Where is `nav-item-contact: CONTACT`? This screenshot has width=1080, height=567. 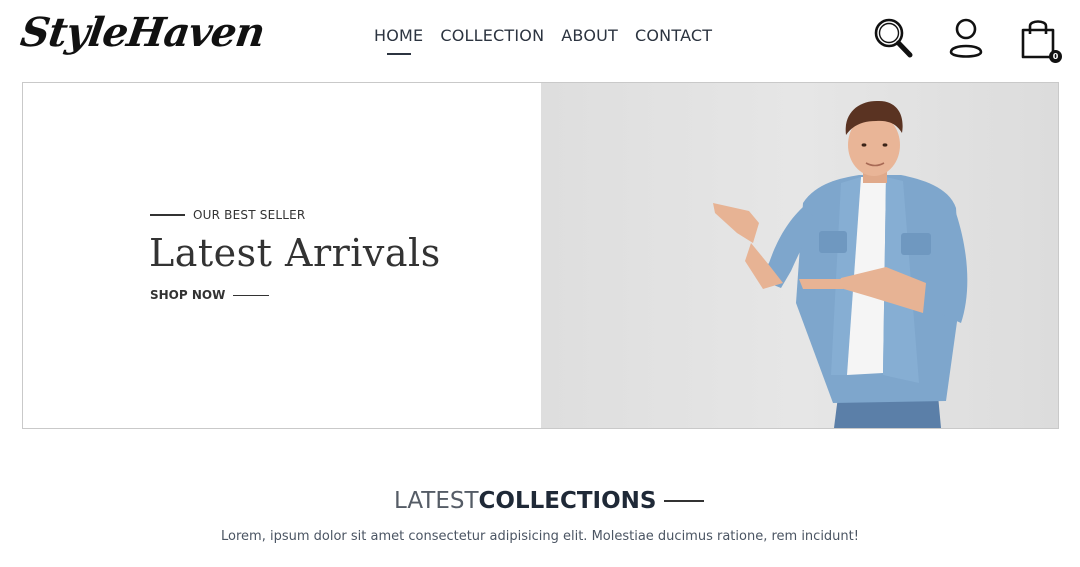 nav-item-contact: CONTACT is located at coordinates (673, 36).